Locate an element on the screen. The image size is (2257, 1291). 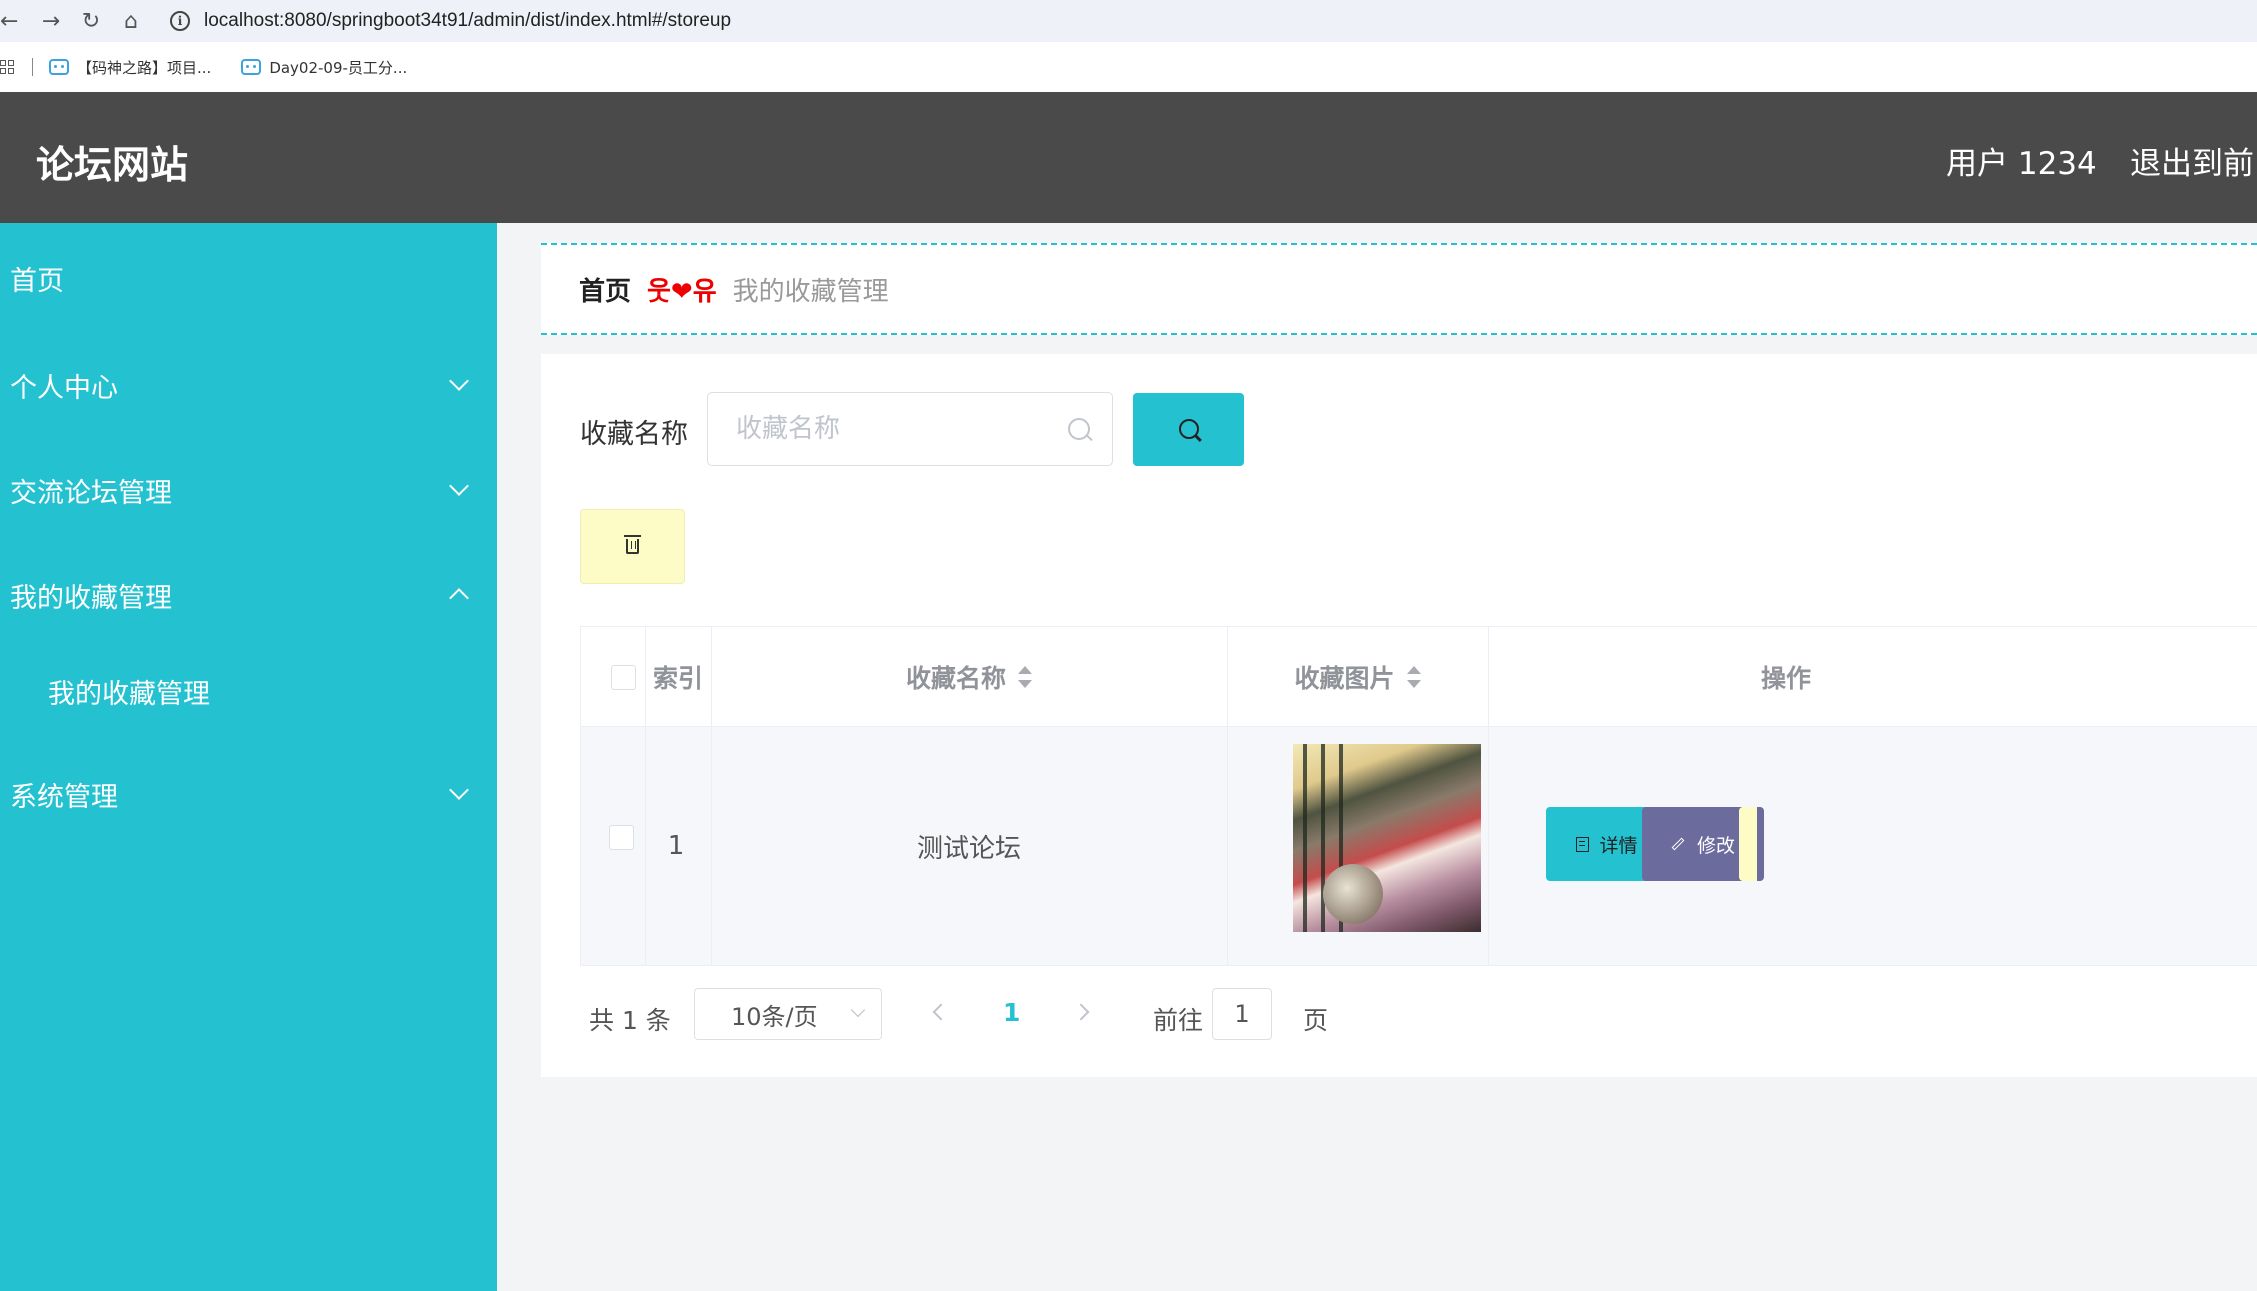
column-header-actions: 操作 is located at coordinates (1786, 677).